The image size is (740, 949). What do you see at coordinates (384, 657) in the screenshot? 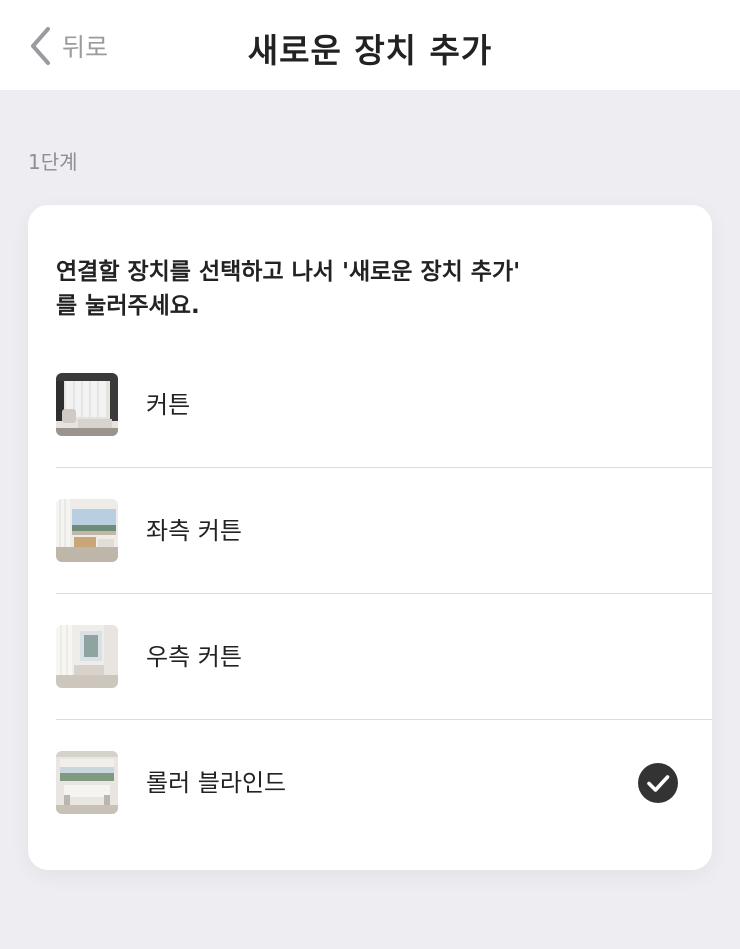
I see `device-item-right-curtain: 우측 커튼` at bounding box center [384, 657].